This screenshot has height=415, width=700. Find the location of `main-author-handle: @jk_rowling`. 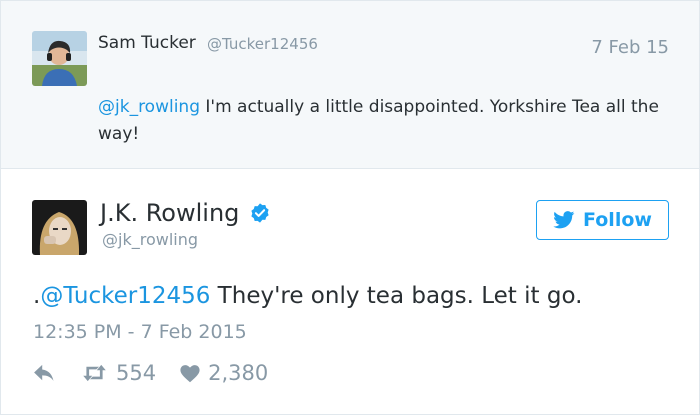

main-author-handle: @jk_rowling is located at coordinates (150, 239).